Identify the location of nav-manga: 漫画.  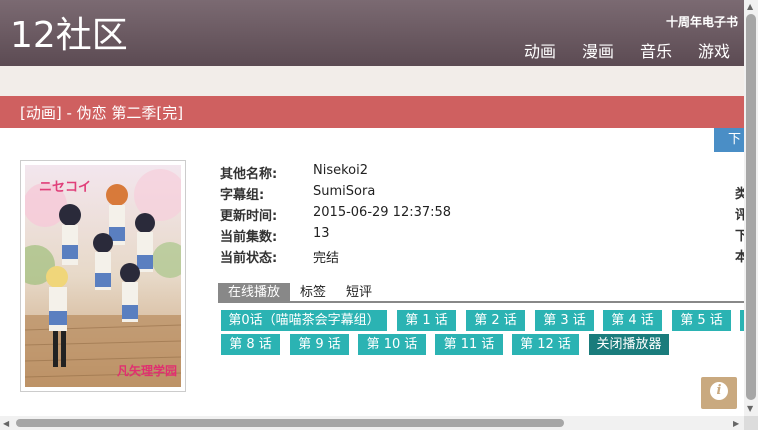
(598, 50).